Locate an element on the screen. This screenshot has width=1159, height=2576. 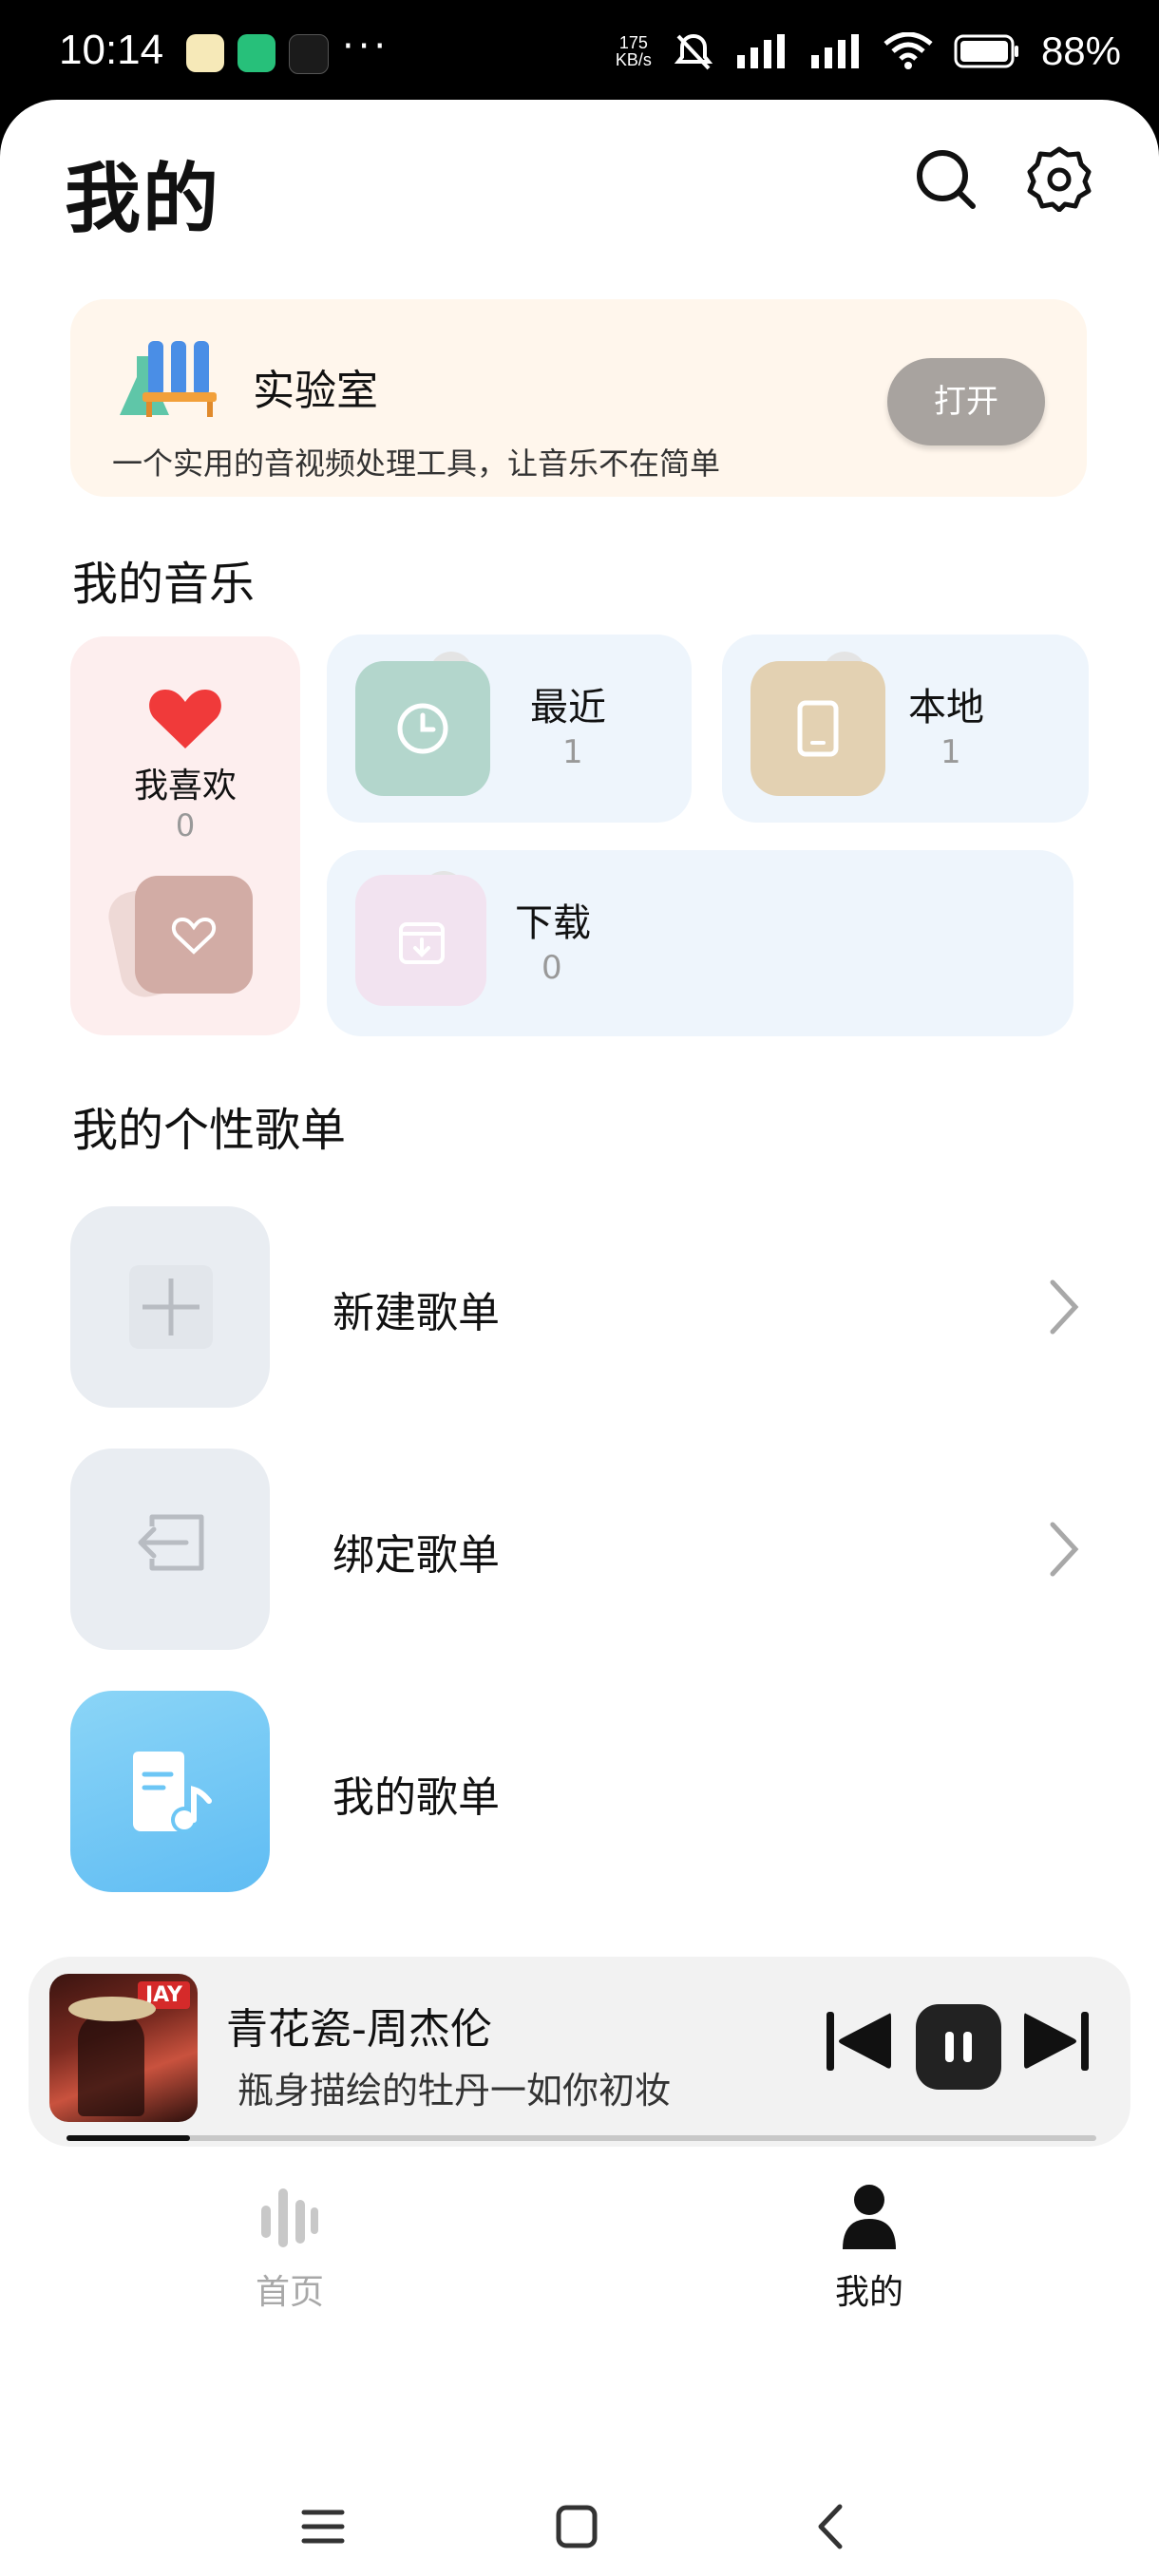
download-box-icon is located at coordinates (422, 943).